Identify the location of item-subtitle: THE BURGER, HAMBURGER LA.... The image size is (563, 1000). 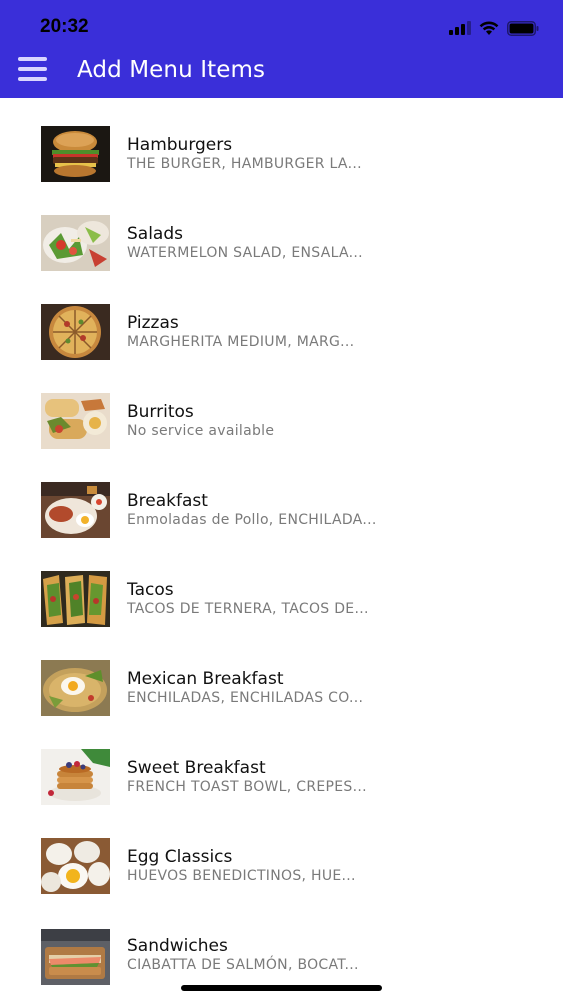
(244, 164).